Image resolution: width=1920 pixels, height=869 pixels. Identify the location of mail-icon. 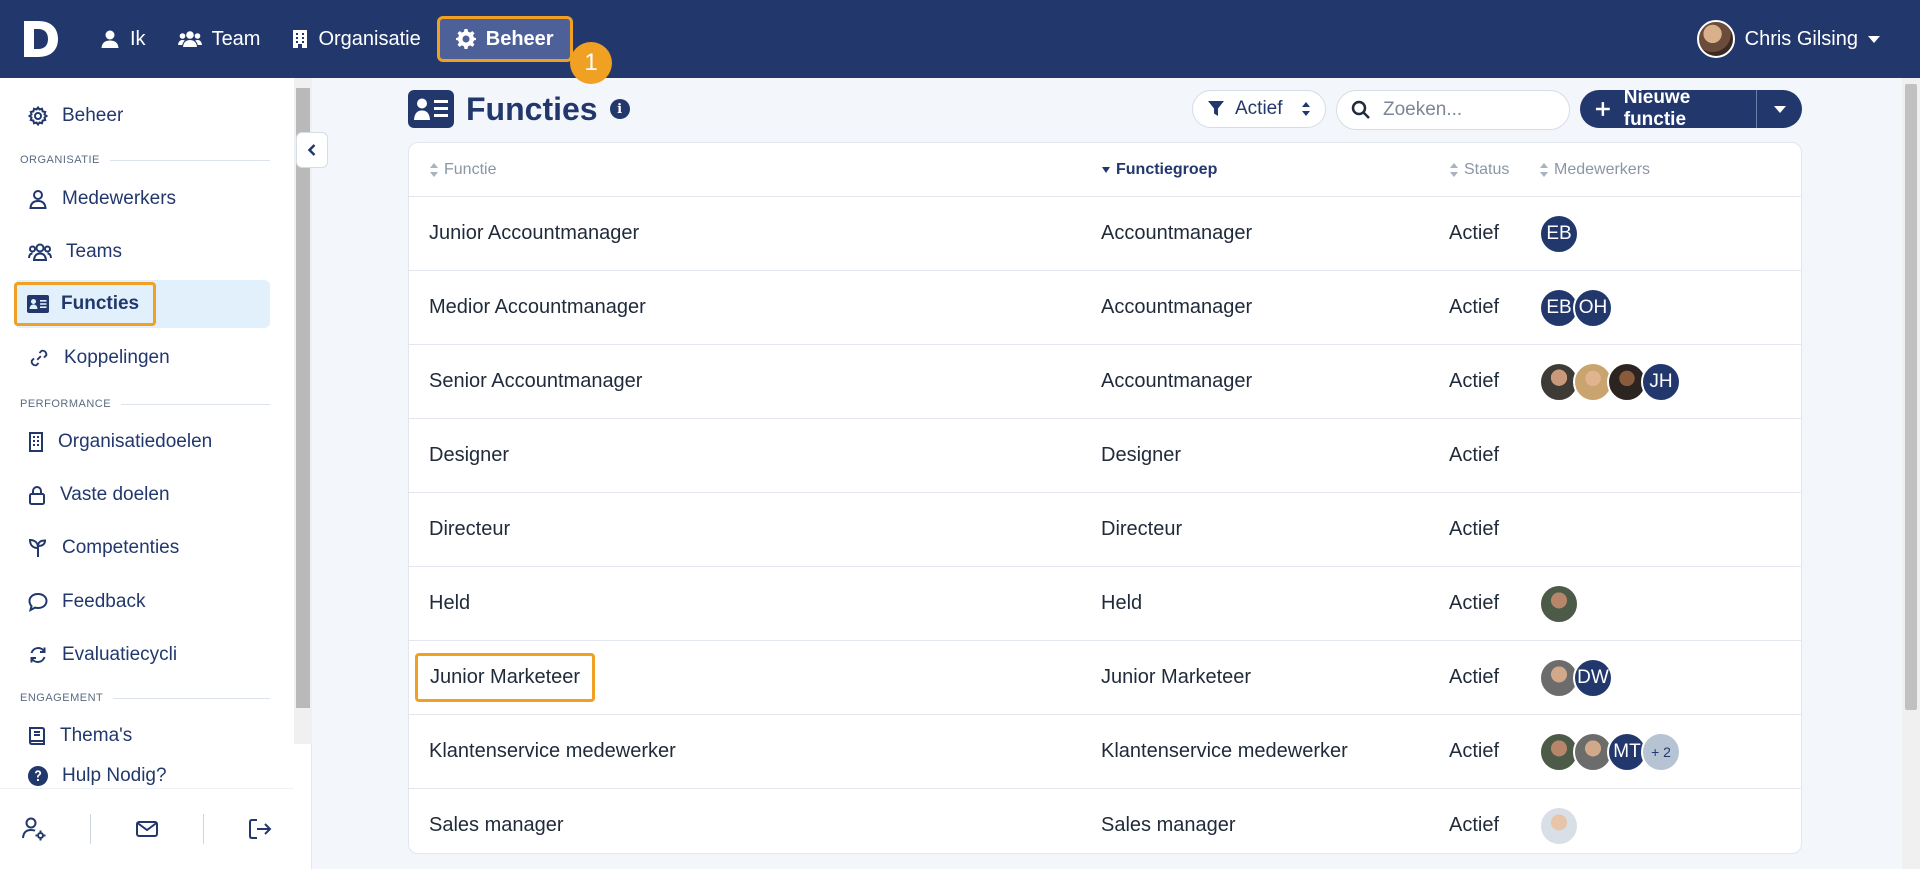
(147, 829).